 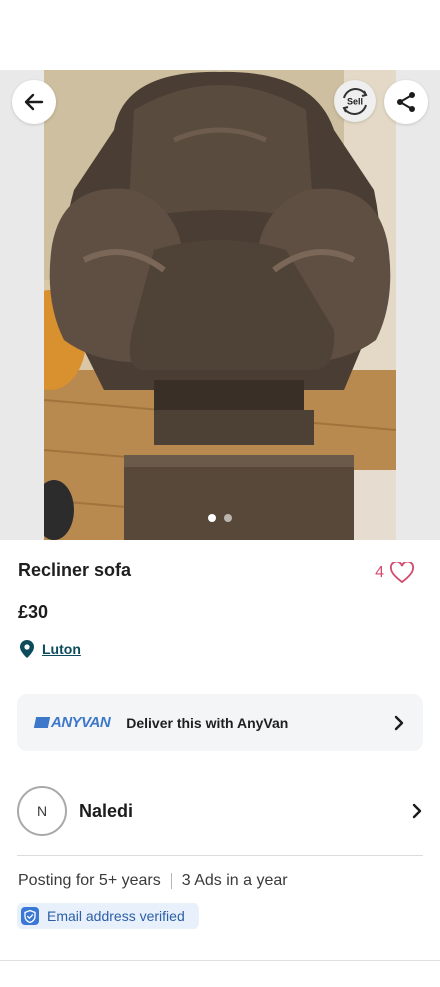 What do you see at coordinates (220, 518) in the screenshot?
I see `gallery-pagination` at bounding box center [220, 518].